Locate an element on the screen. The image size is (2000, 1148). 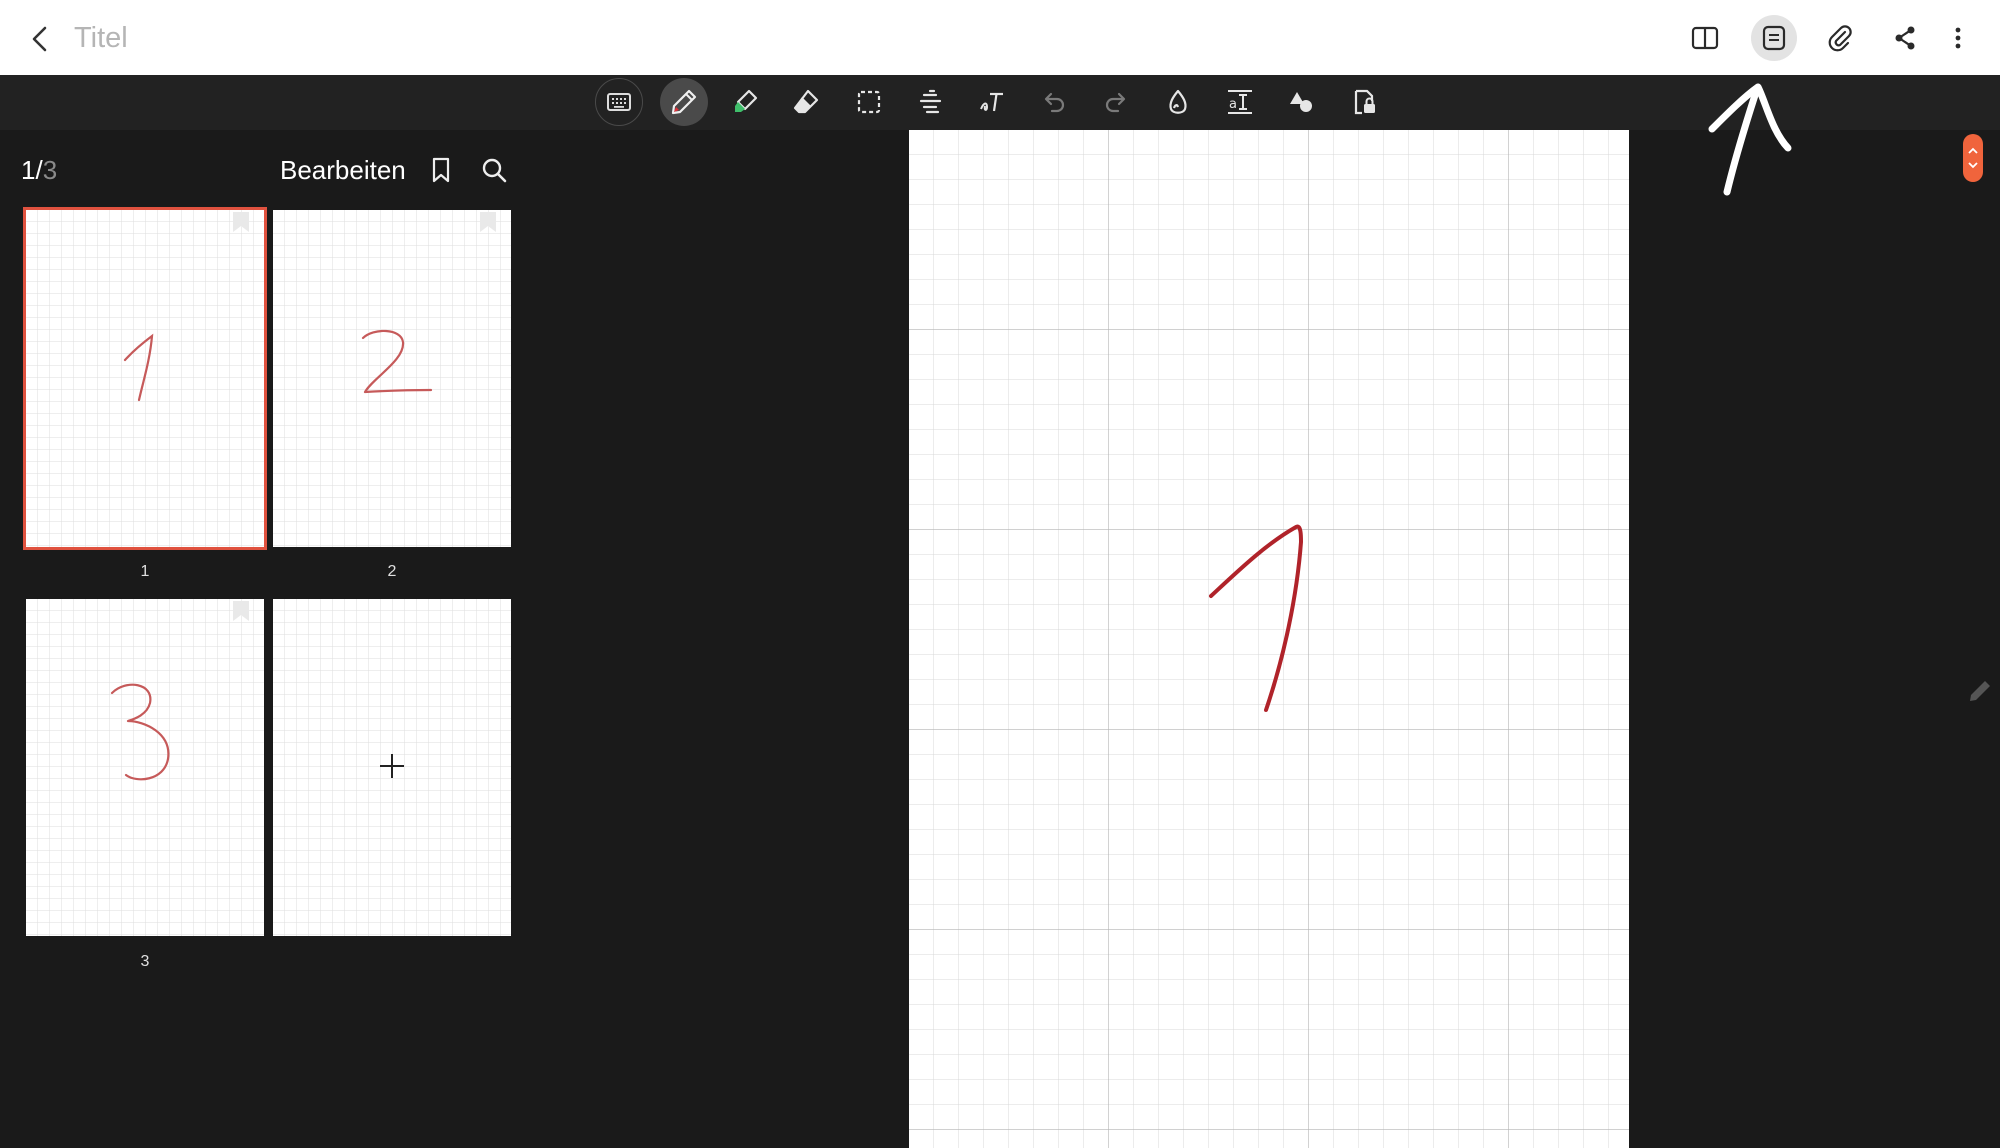
text-spacing-tool: a is located at coordinates (1240, 102).